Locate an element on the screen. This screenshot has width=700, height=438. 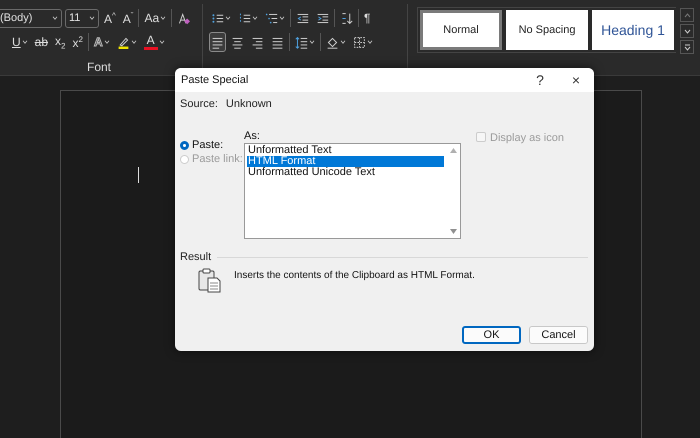
borders-icon is located at coordinates (359, 42).